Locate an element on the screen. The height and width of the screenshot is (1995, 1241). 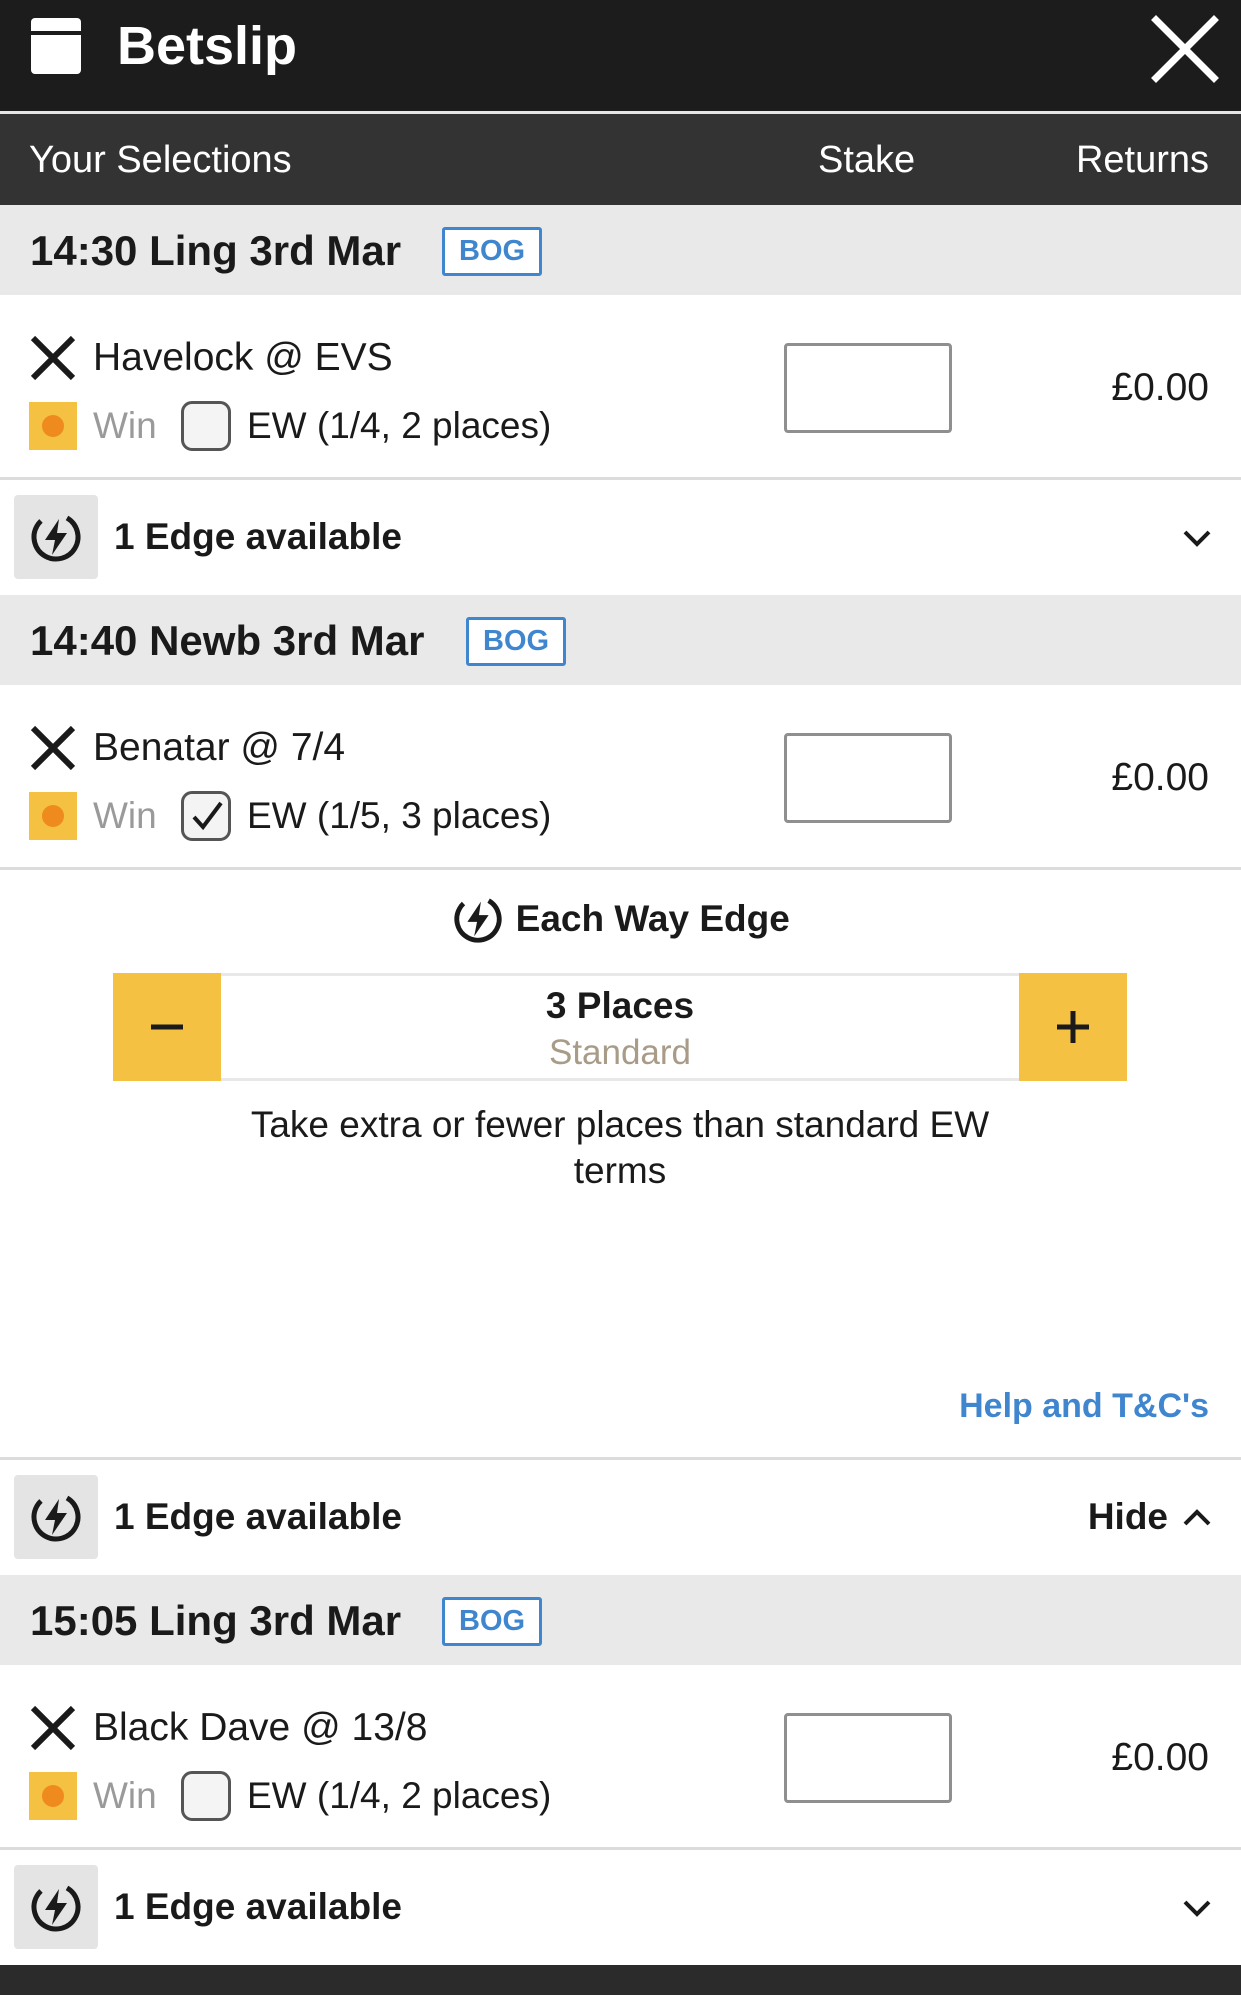
plus-icon is located at coordinates (1073, 1027).